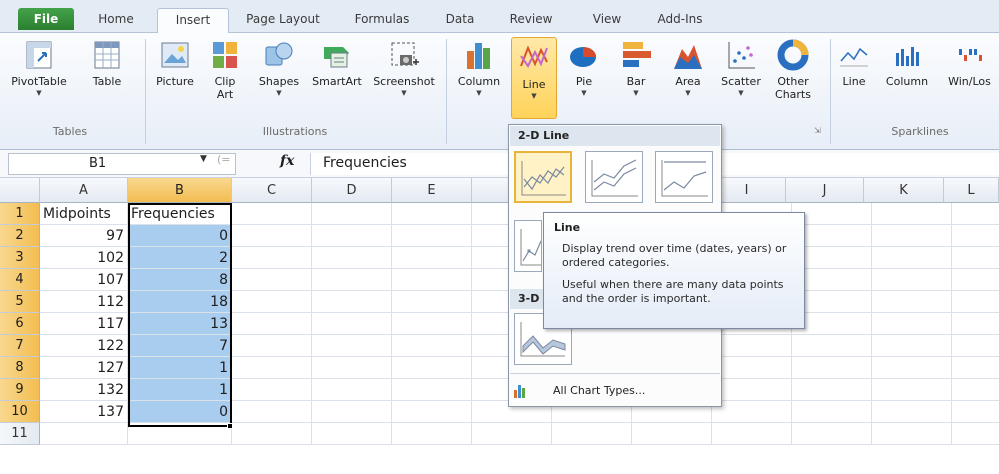 This screenshot has height=474, width=999. Describe the element at coordinates (20, 280) in the screenshot. I see `row-header: 4` at that location.